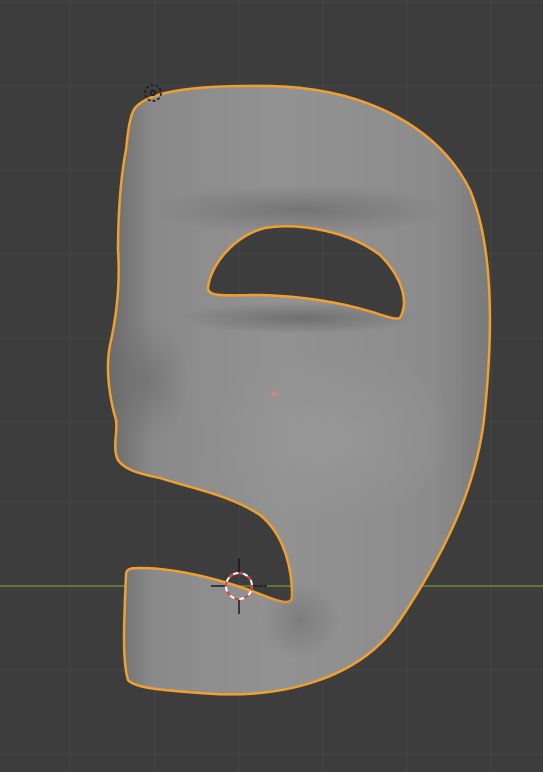 This screenshot has height=772, width=543. Describe the element at coordinates (300, 318) in the screenshot. I see `under-eye-shadow` at that location.